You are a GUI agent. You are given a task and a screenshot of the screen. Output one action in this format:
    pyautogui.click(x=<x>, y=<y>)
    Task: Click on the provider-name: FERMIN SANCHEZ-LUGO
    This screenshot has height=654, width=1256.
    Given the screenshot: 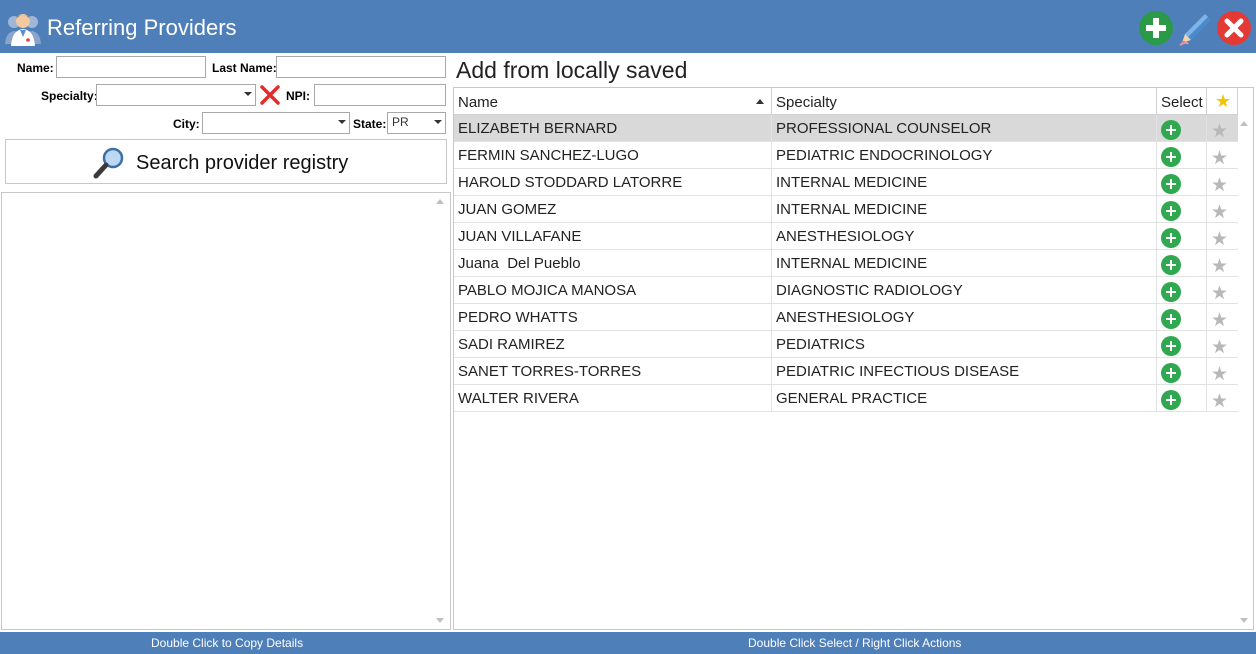 What is the action you would take?
    pyautogui.click(x=548, y=155)
    